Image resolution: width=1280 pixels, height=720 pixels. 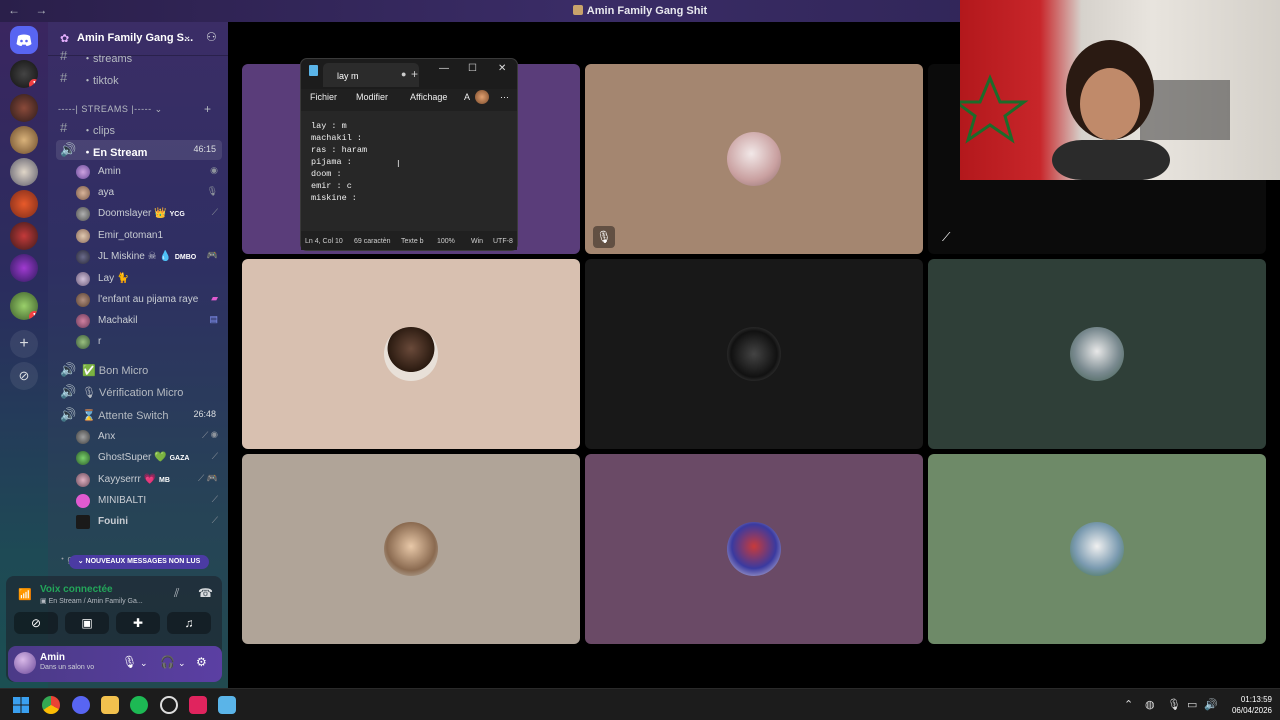 I want to click on channel-verification: 🔊 🎙 Vérification Micro, so click(x=139, y=392).